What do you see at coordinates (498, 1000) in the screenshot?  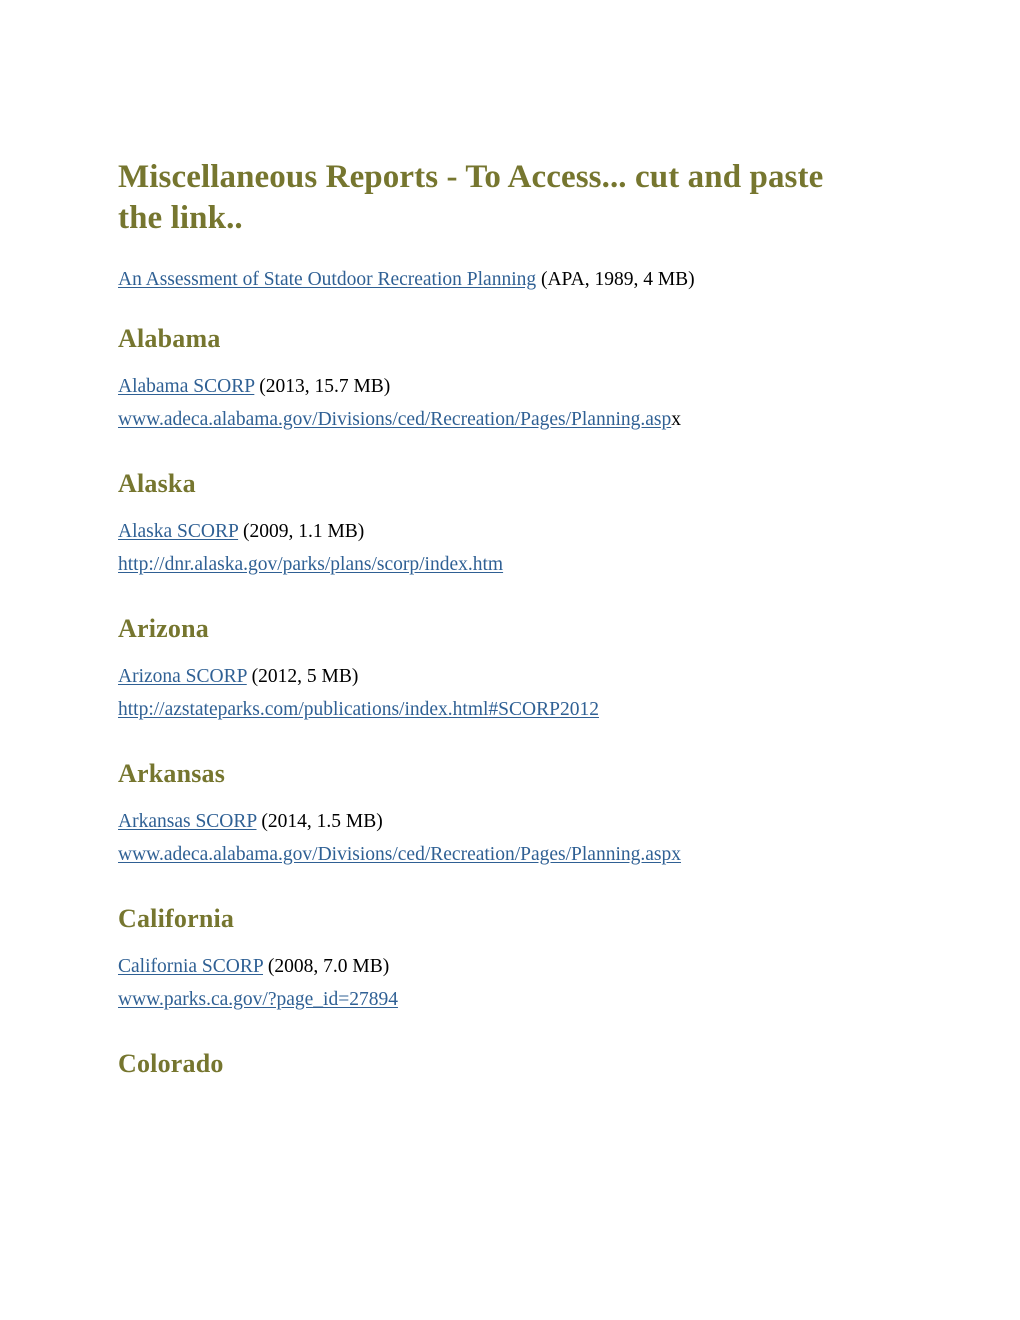 I see `url-line-california: www.parks.ca.gov/?page_id=27894` at bounding box center [498, 1000].